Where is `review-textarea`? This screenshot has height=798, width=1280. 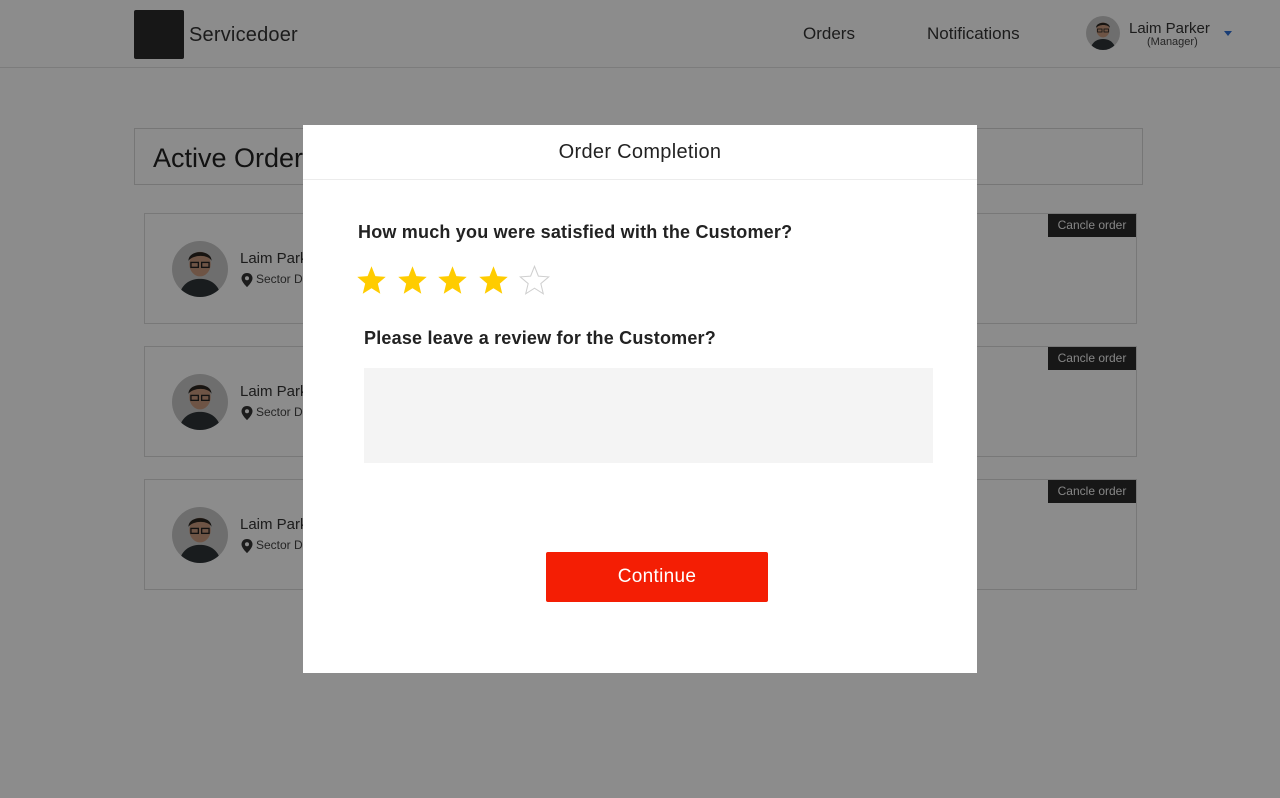 review-textarea is located at coordinates (648, 415).